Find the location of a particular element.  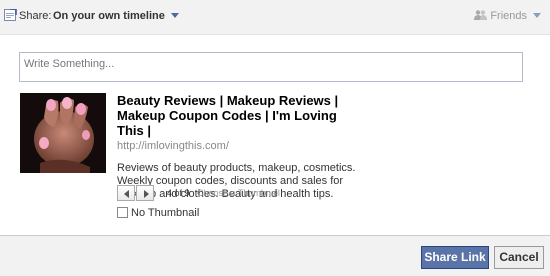

no-thumbnail-label: No Thumbnail is located at coordinates (165, 213).